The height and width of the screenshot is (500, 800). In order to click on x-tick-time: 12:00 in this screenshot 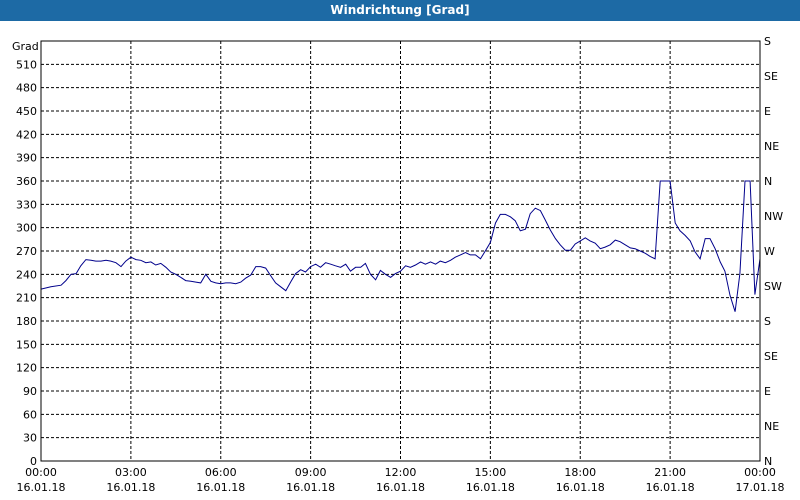, I will do `click(401, 472)`.